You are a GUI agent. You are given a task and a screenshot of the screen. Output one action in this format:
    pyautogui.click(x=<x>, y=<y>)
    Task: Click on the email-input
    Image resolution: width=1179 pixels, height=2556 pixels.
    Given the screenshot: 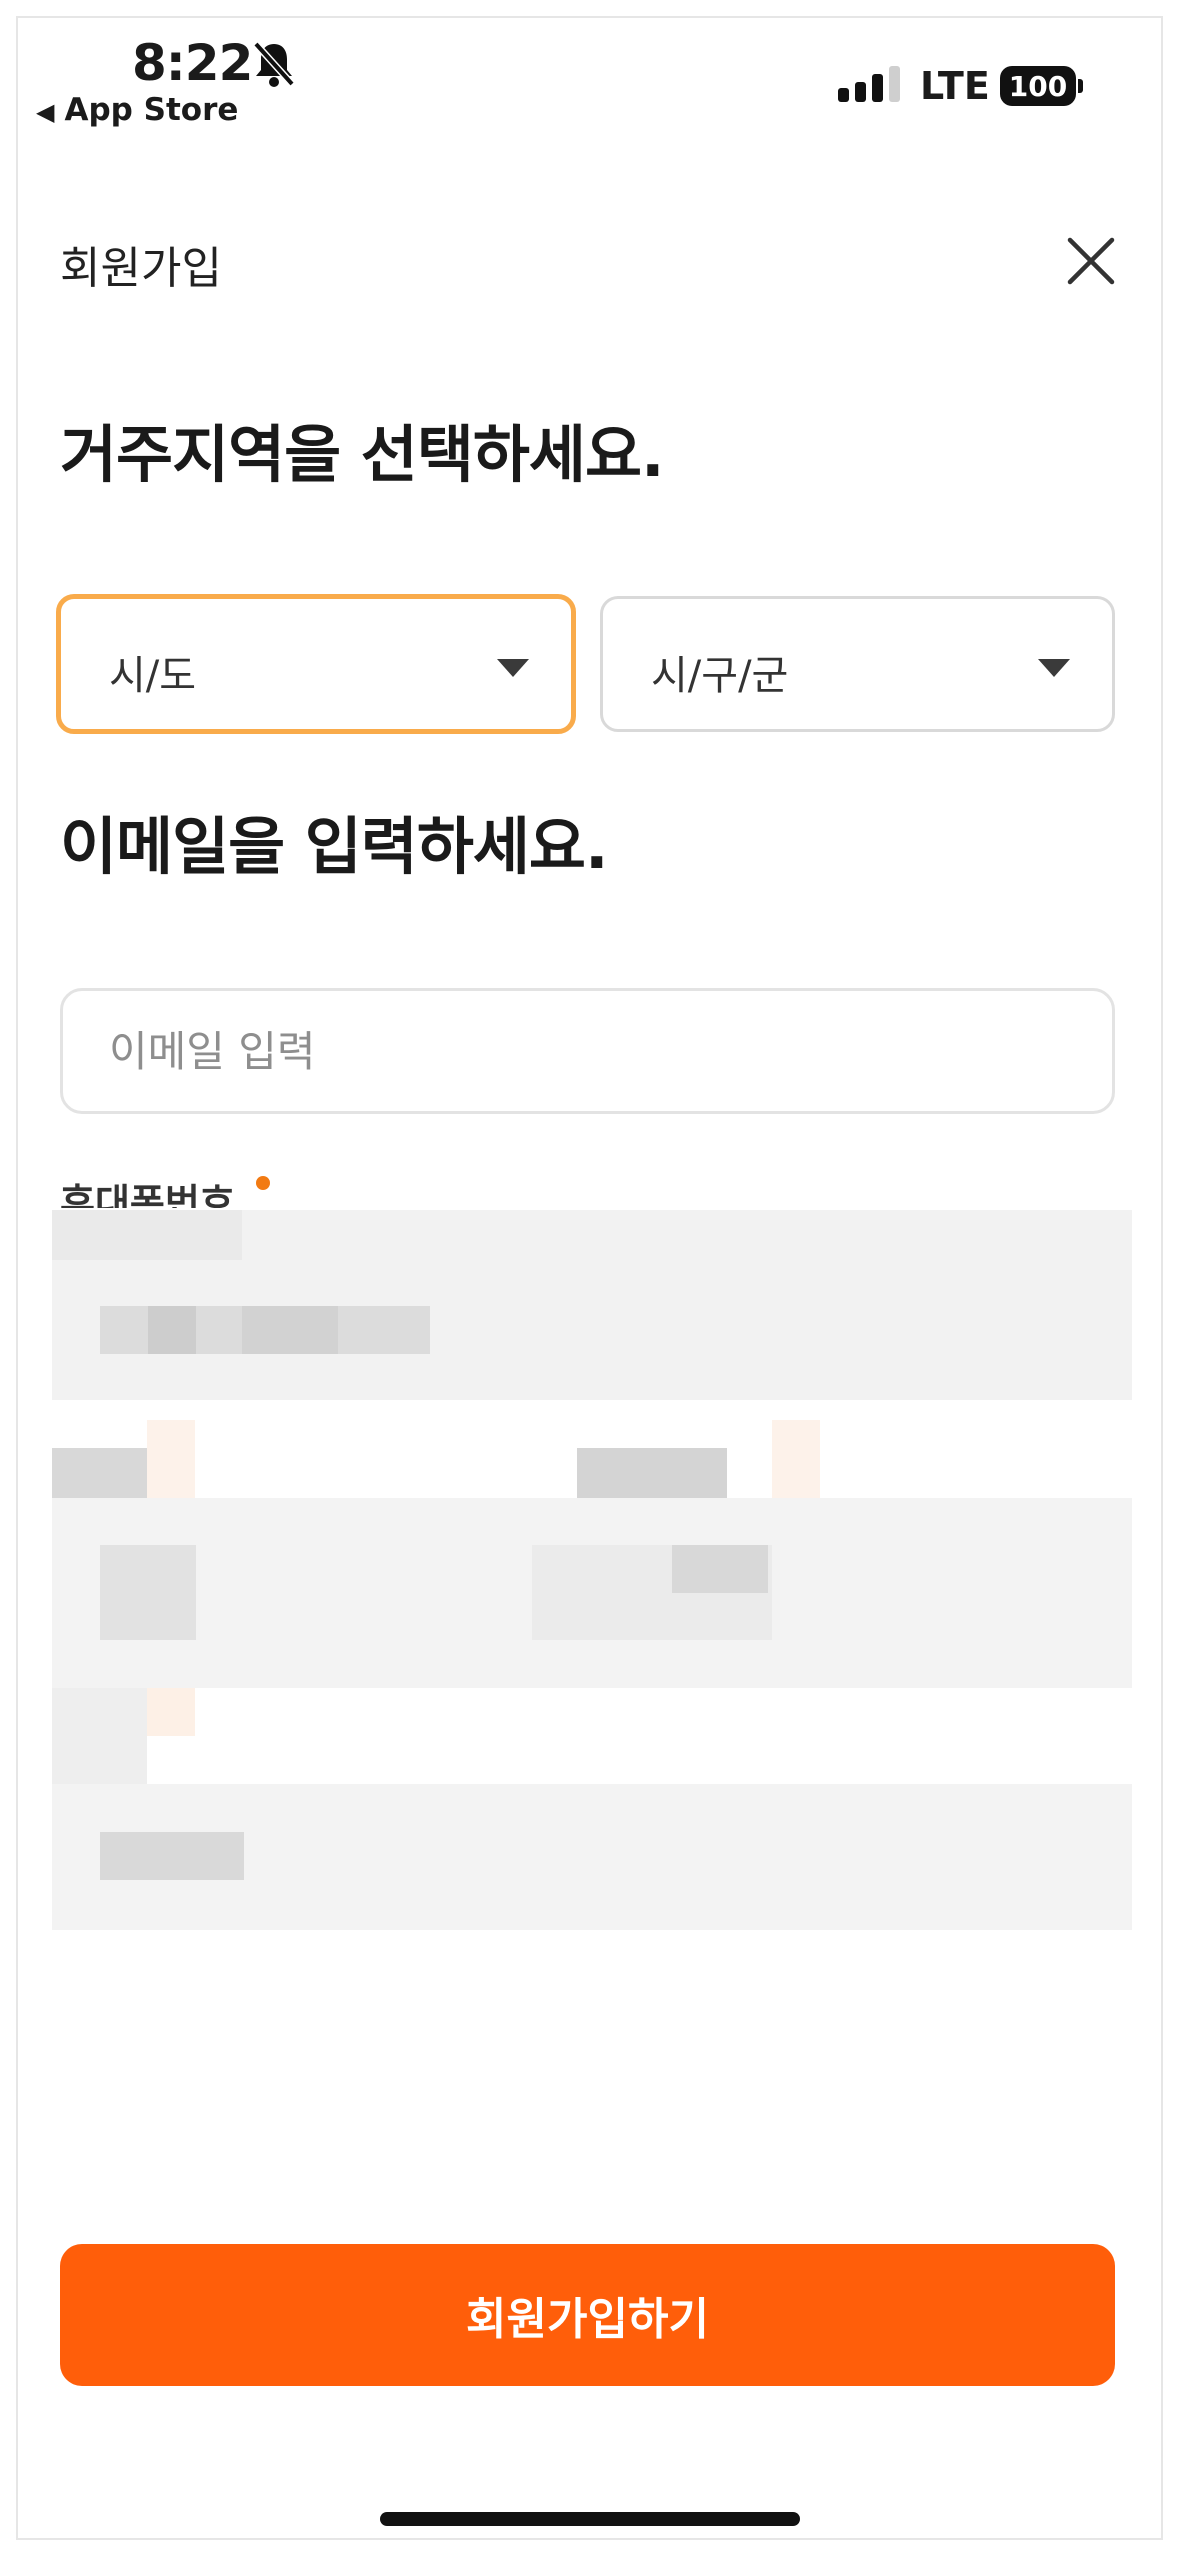 What is the action you would take?
    pyautogui.click(x=587, y=1051)
    